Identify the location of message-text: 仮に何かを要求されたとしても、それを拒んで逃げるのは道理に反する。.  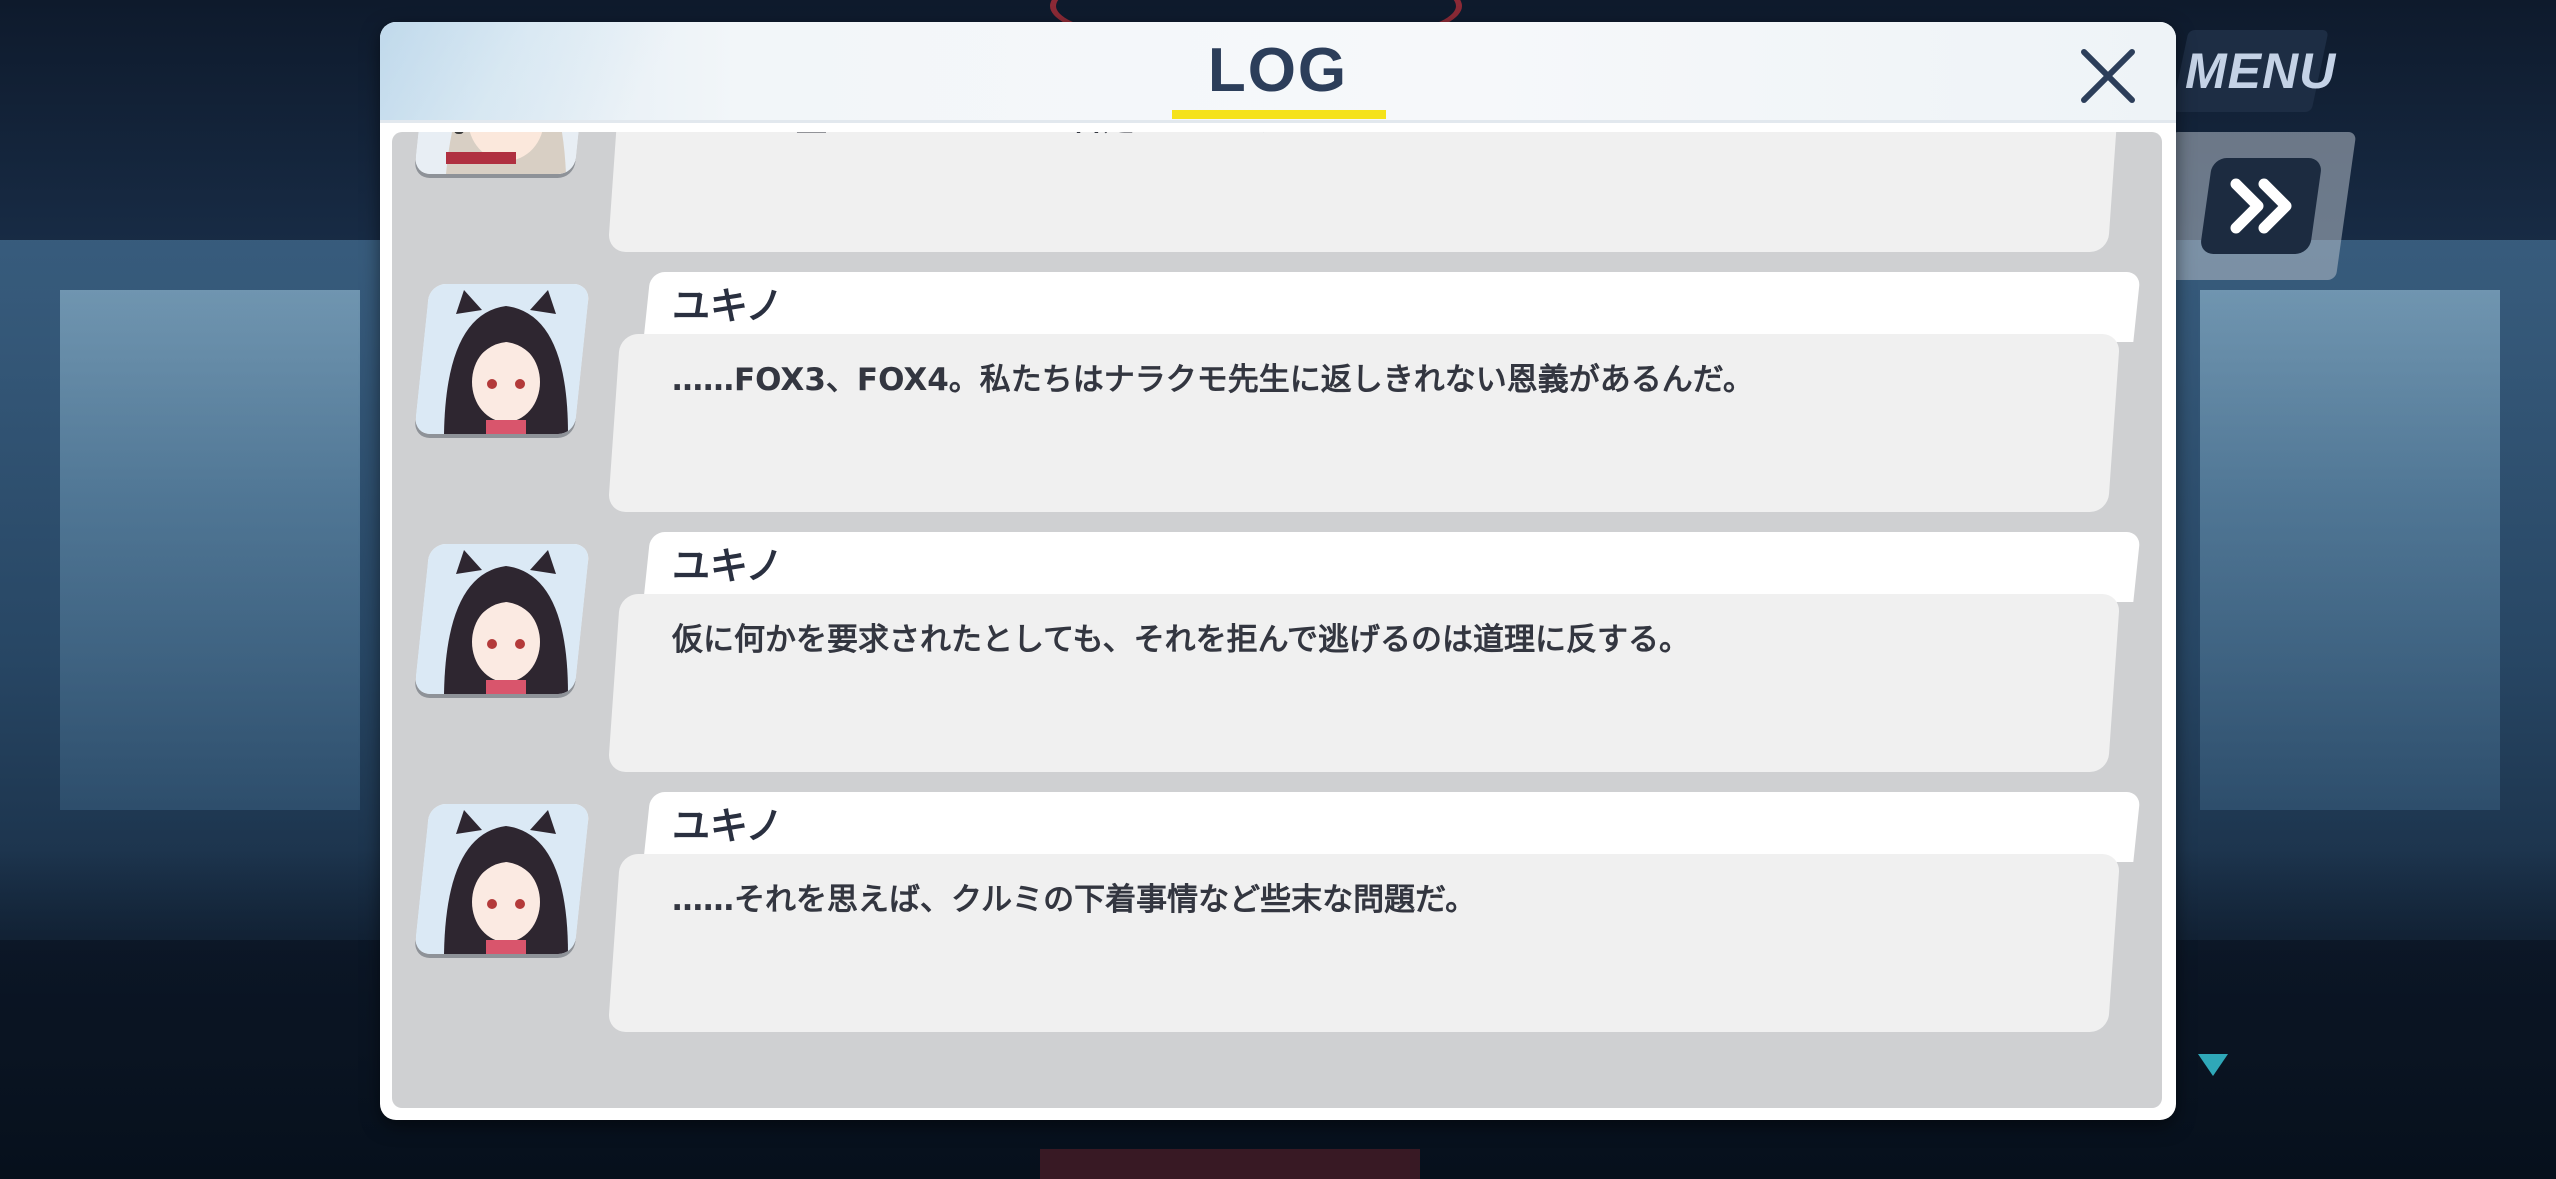
(1181, 640).